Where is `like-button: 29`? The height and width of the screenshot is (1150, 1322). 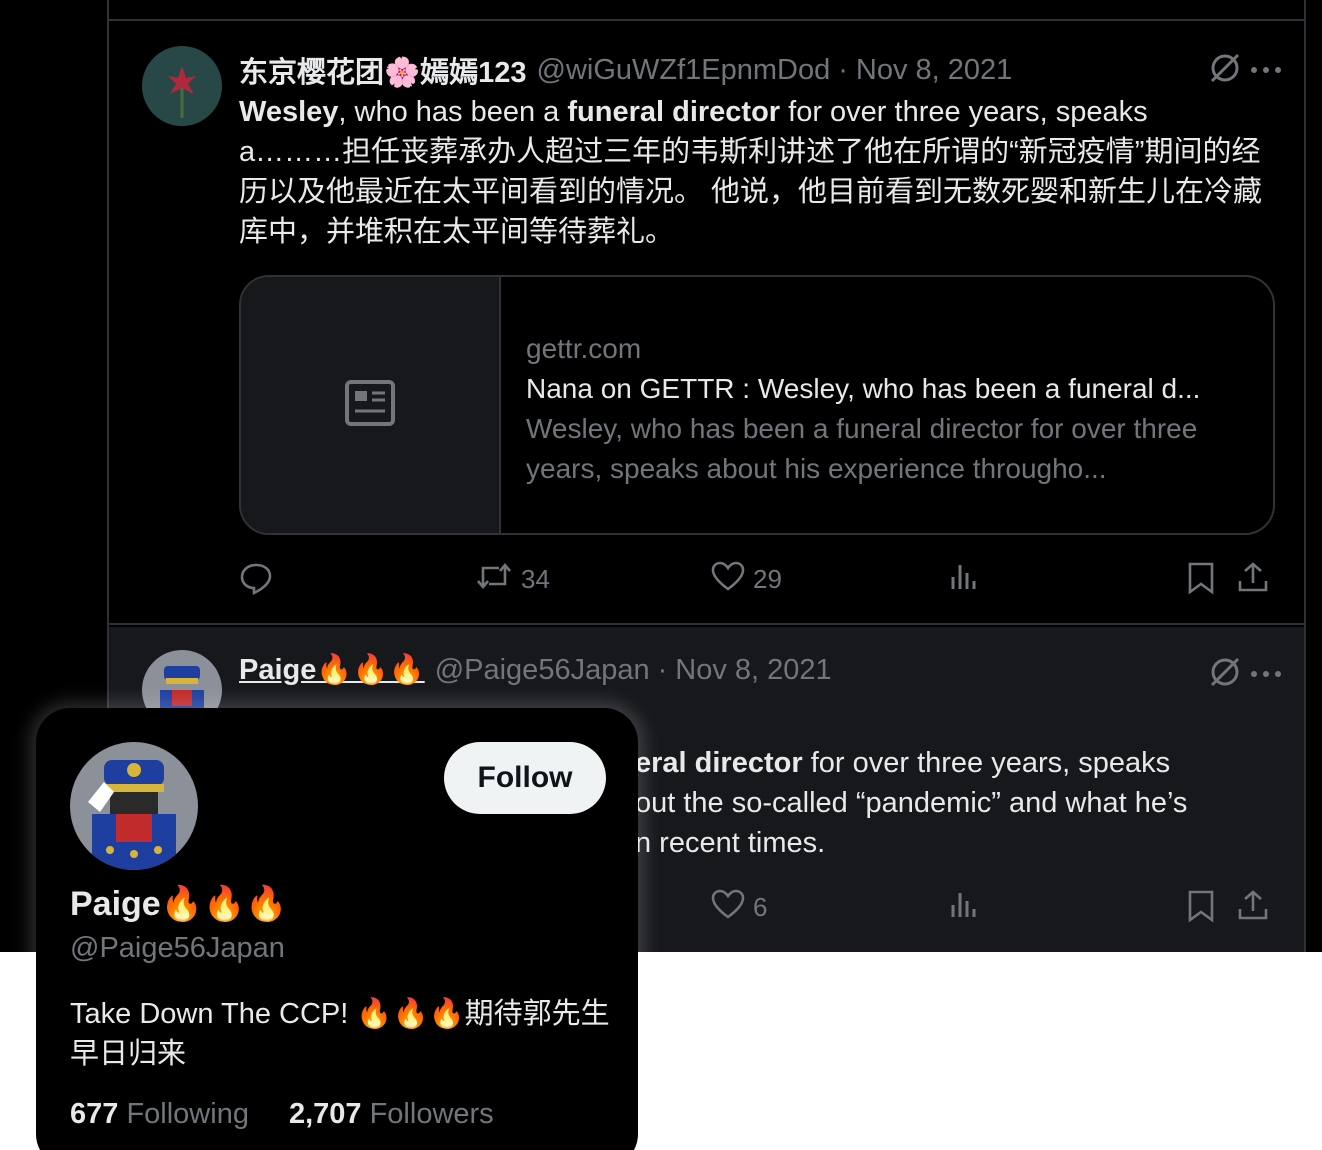
like-button: 29 is located at coordinates (746, 579).